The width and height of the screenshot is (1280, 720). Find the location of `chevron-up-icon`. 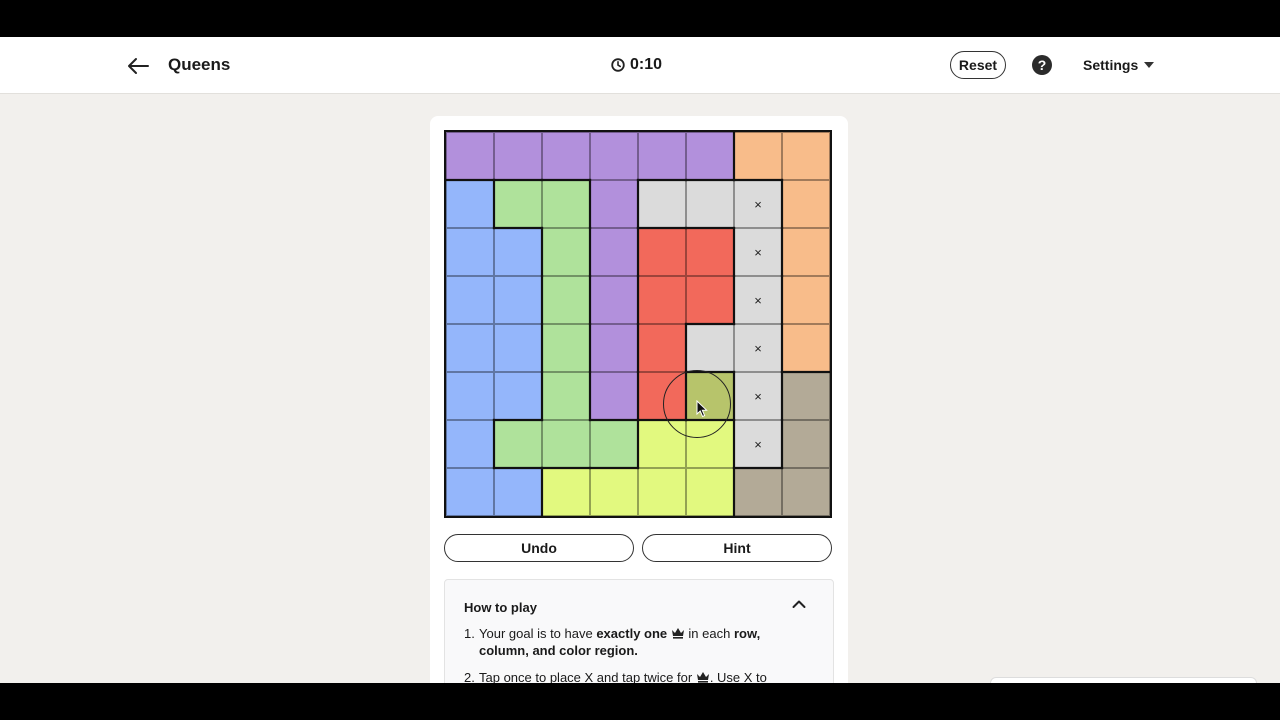

chevron-up-icon is located at coordinates (799, 604).